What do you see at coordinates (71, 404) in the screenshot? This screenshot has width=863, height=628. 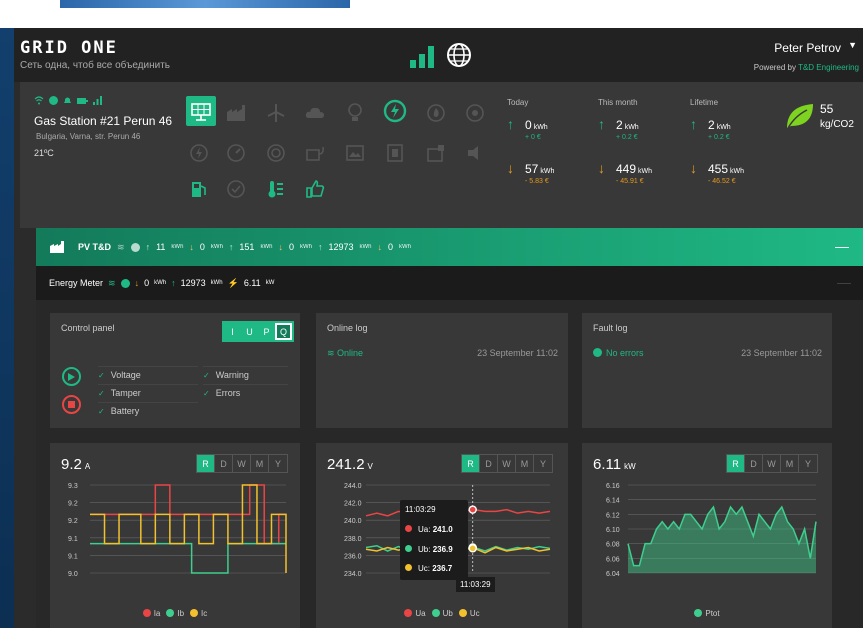 I see `stop-button` at bounding box center [71, 404].